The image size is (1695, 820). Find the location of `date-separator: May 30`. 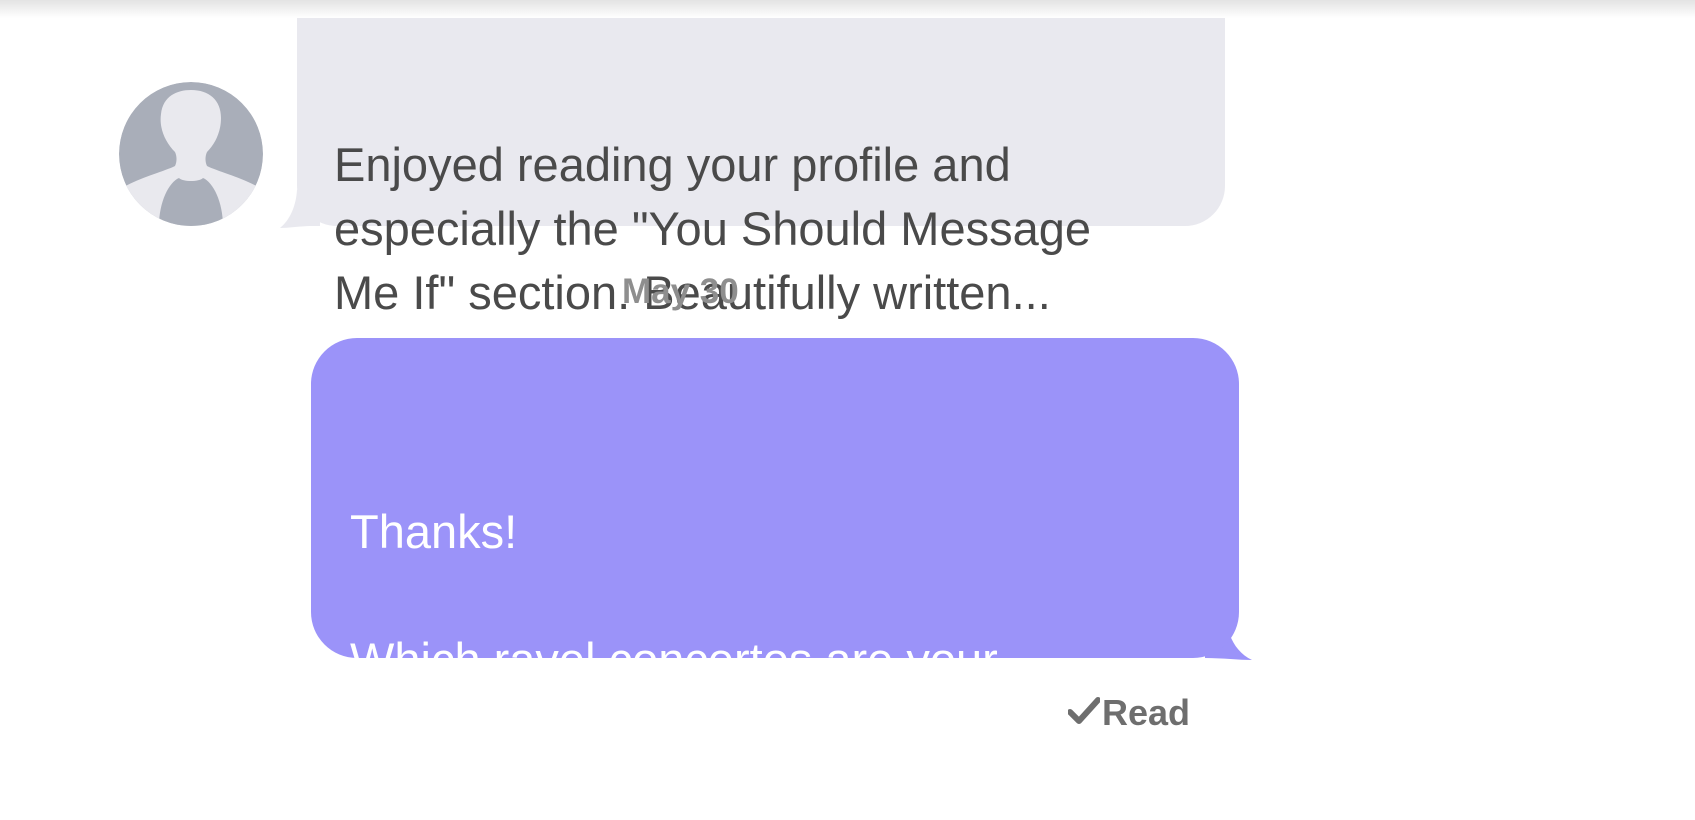

date-separator: May 30 is located at coordinates (680, 291).